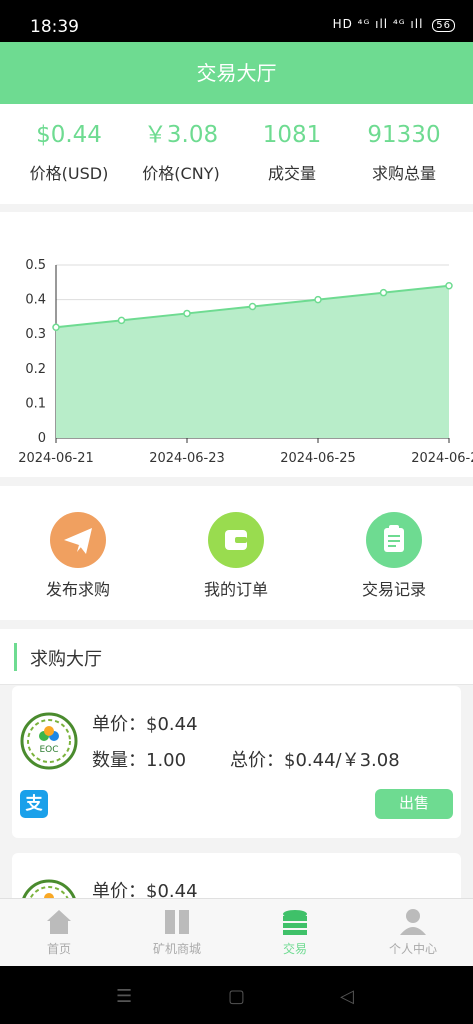 This screenshot has height=1024, width=473. I want to click on action-label: 发布求购, so click(77, 589).